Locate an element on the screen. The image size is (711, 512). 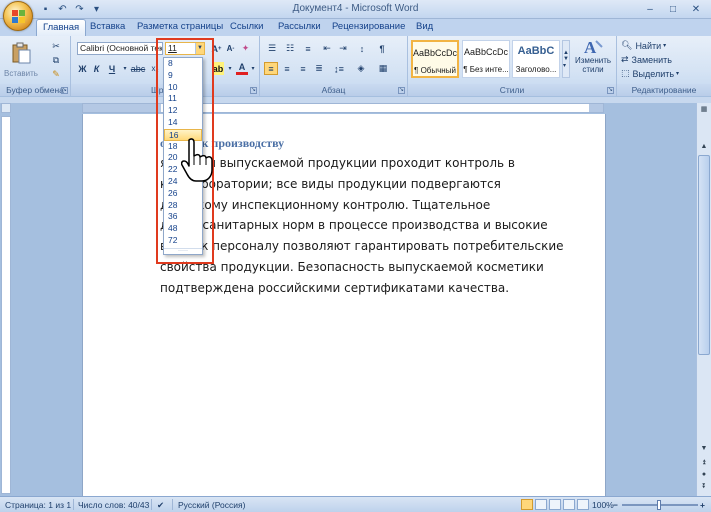
font-size-option: 36 is located at coordinates (183, 217).